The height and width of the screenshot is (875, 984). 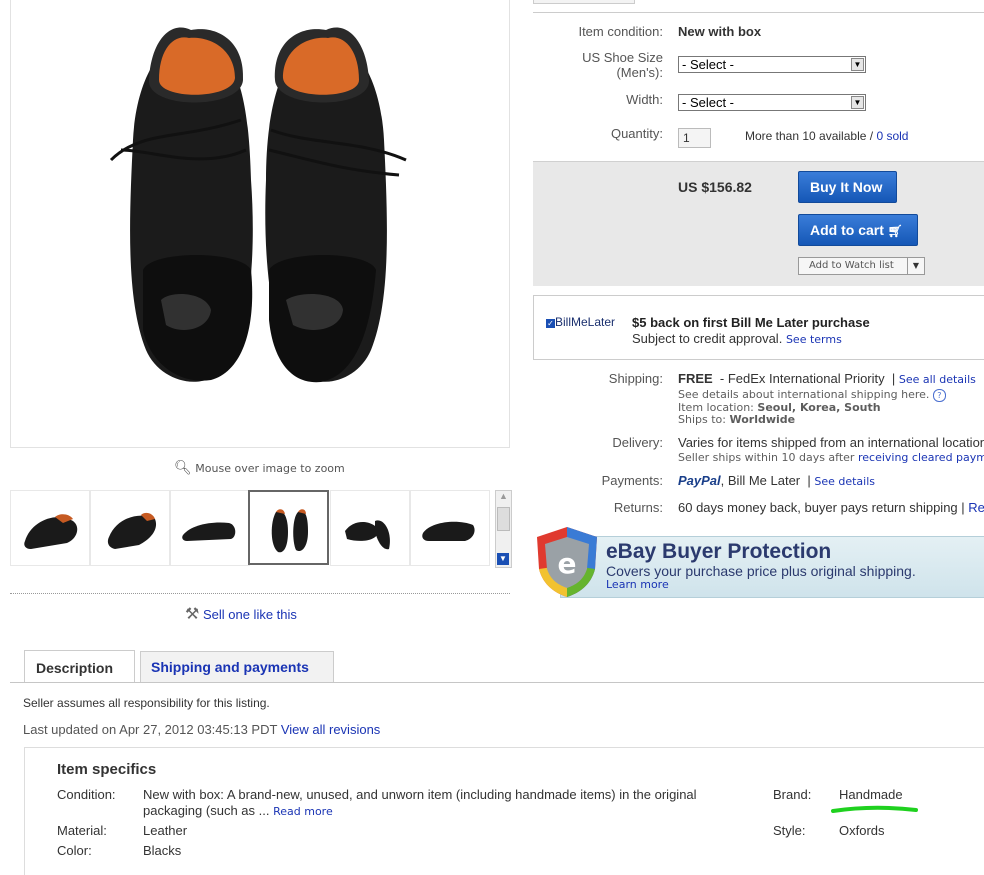 I want to click on spec-condition-key: Condition:, so click(x=86, y=794).